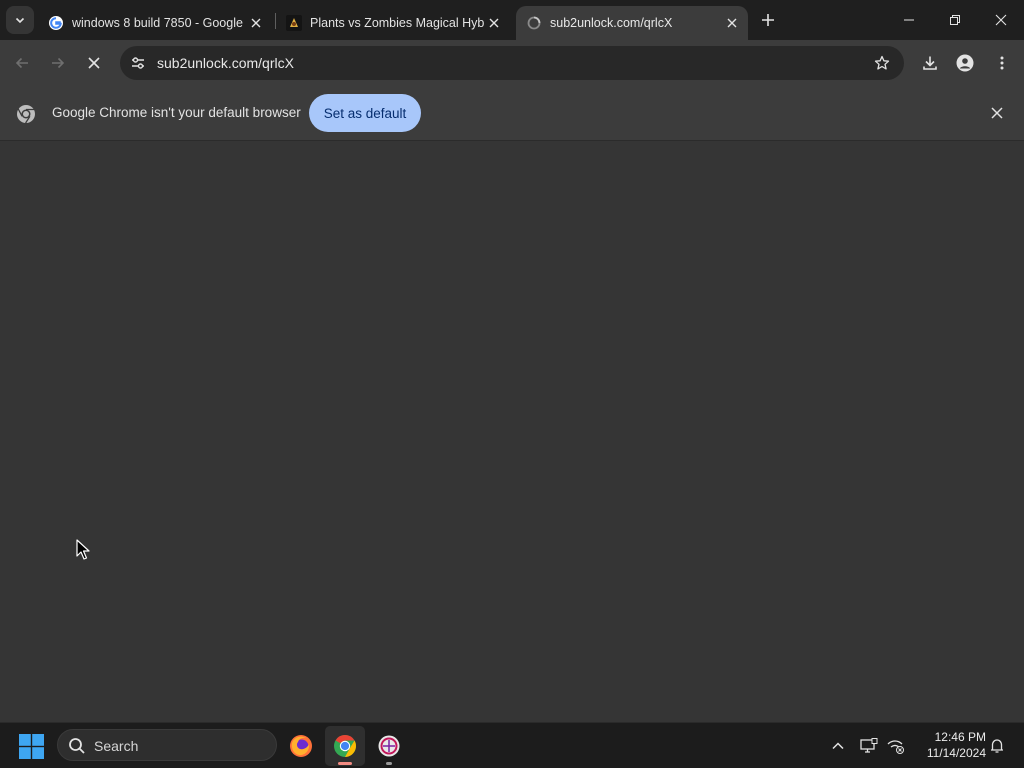 This screenshot has height=768, width=1024. I want to click on clock-date: 11/14/2024, so click(956, 753).